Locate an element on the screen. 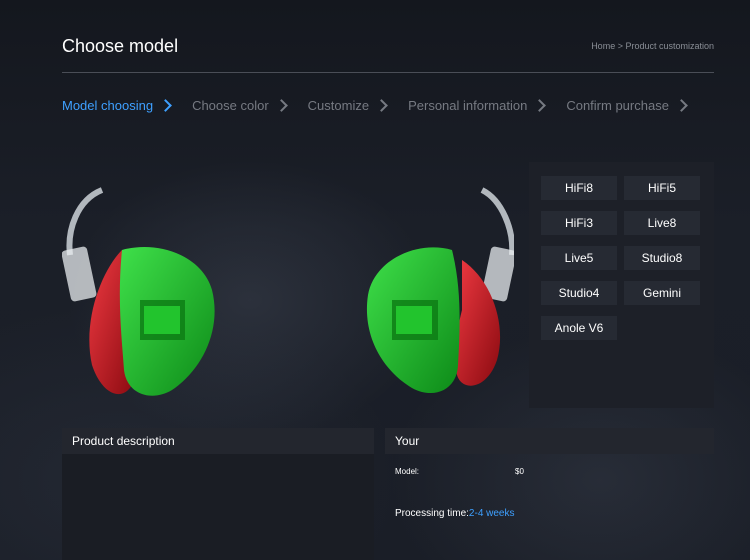  processing-time-value: 2-4 weeks is located at coordinates (491, 513).